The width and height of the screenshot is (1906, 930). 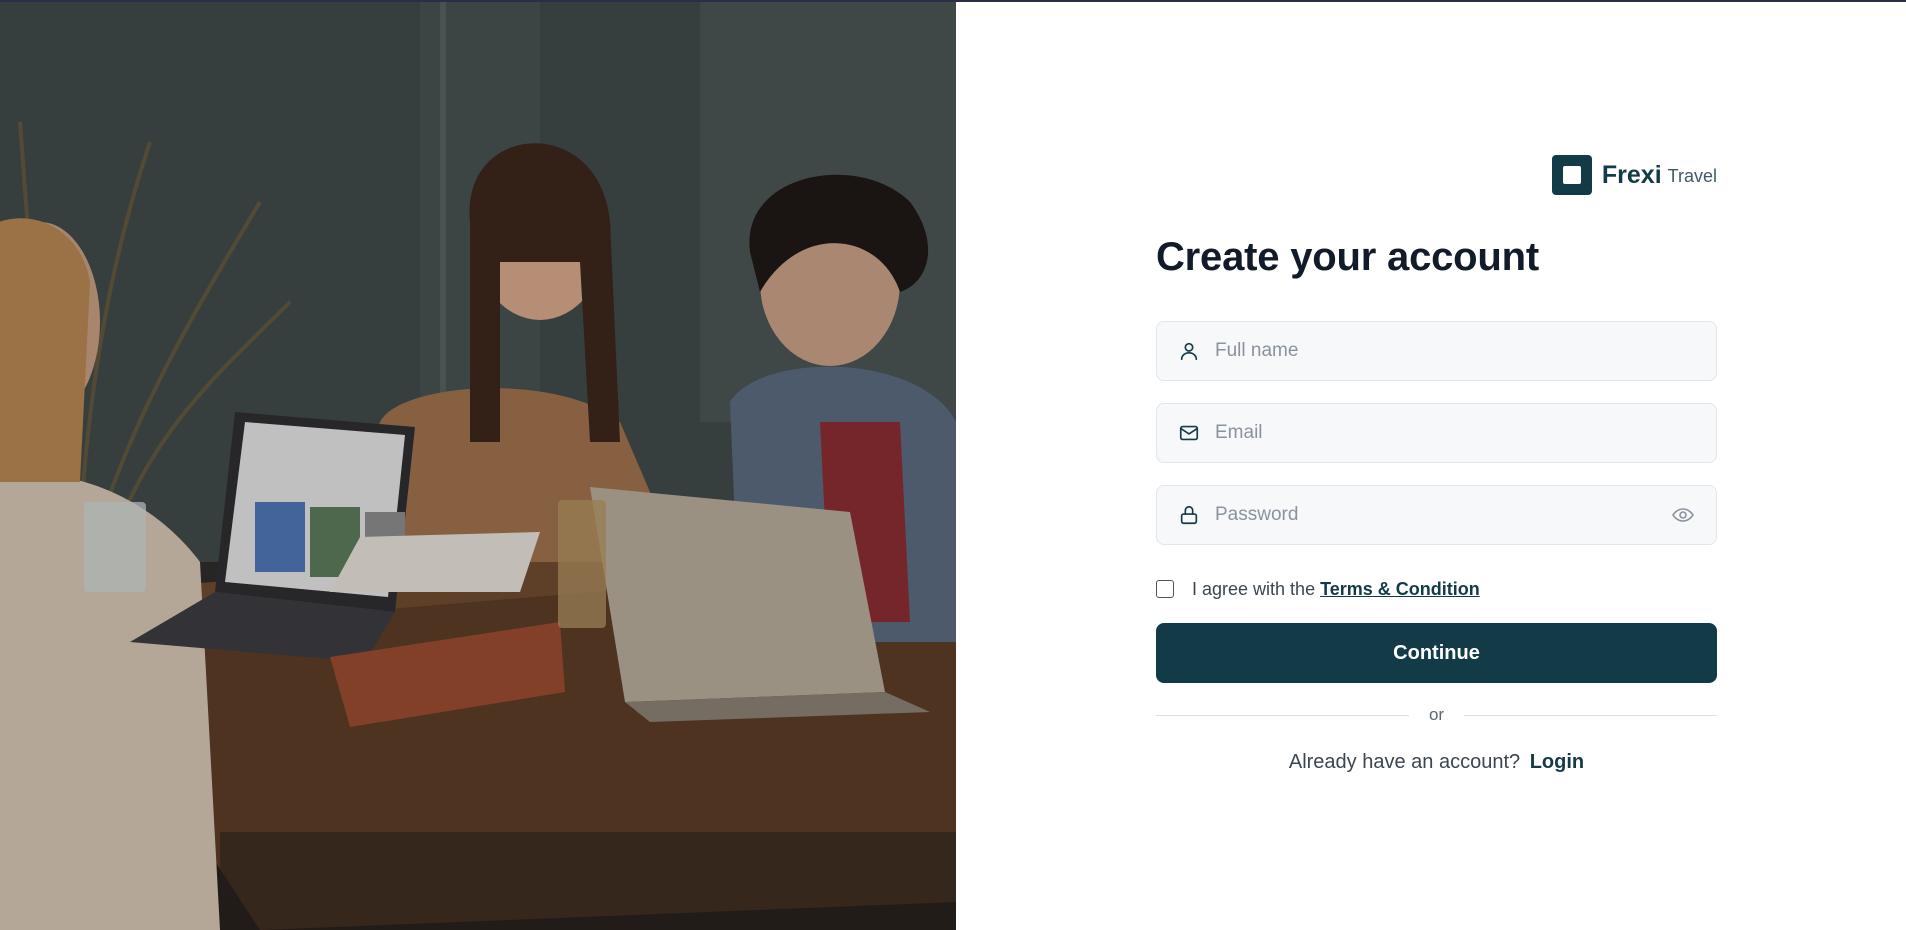 I want to click on fullname-field, so click(x=1436, y=351).